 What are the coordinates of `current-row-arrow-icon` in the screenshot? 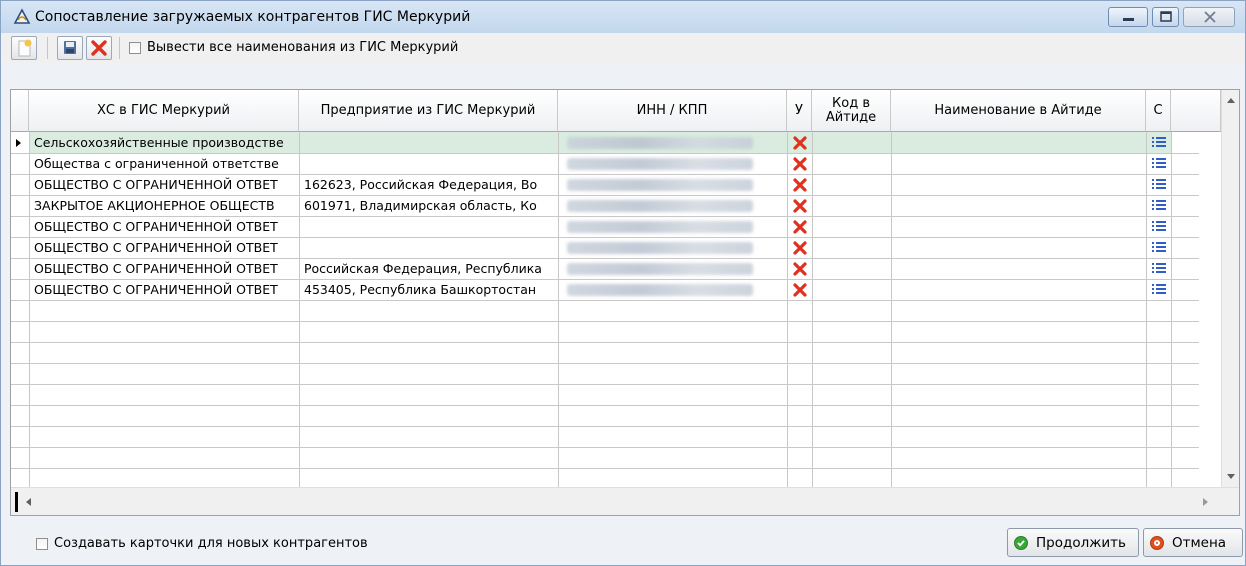 It's located at (18, 143).